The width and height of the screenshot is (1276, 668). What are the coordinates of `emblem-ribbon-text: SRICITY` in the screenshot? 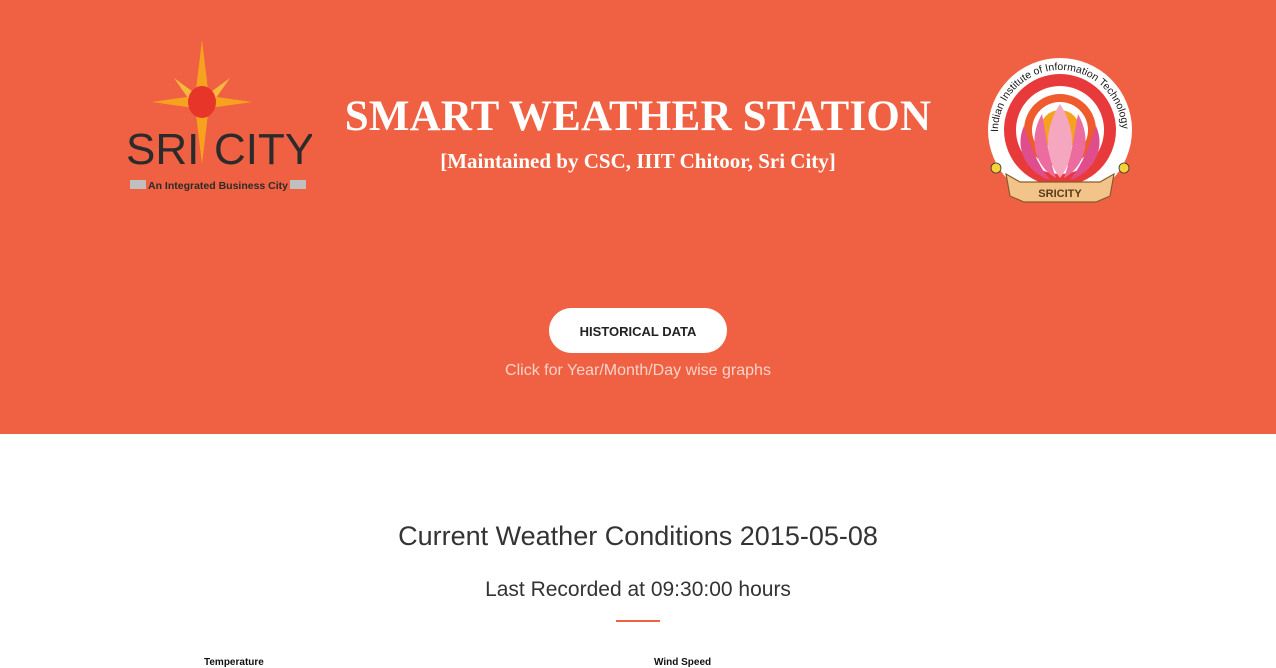 It's located at (1060, 194).